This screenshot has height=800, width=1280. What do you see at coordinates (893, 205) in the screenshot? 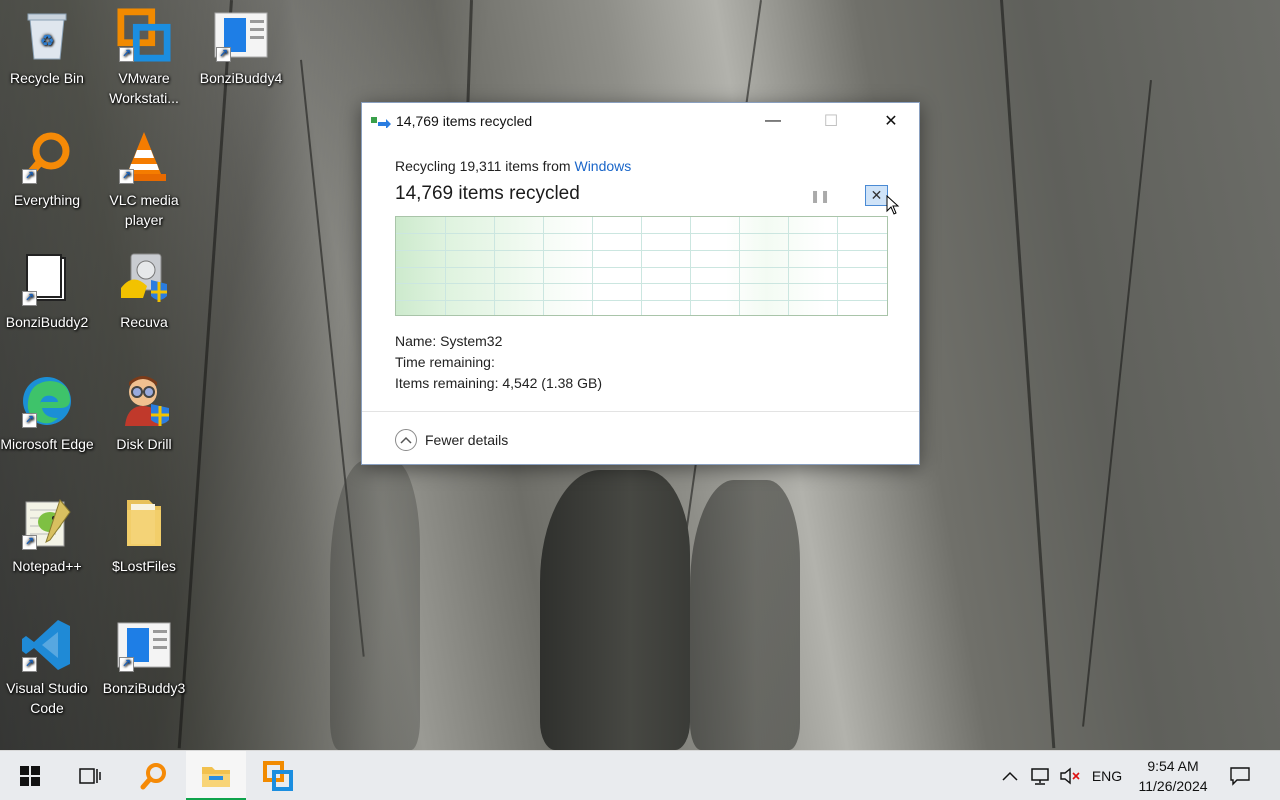
I see `mouse-cursor-icon` at bounding box center [893, 205].